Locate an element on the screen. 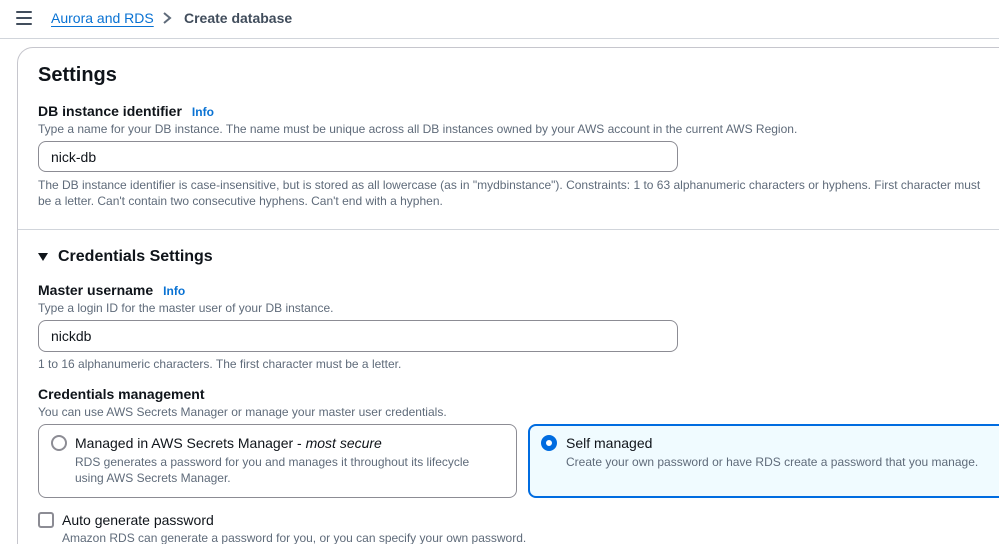 The image size is (999, 544). credentials-settings-toggle: Credentials Settings is located at coordinates (125, 257).